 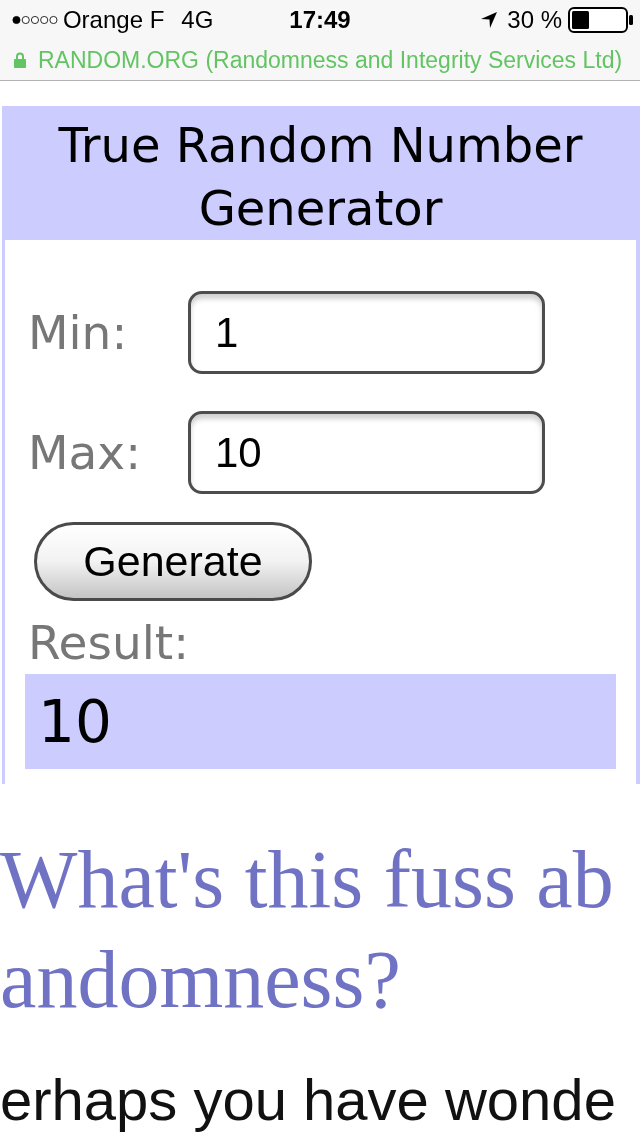 What do you see at coordinates (366, 452) in the screenshot?
I see `number-field: 10` at bounding box center [366, 452].